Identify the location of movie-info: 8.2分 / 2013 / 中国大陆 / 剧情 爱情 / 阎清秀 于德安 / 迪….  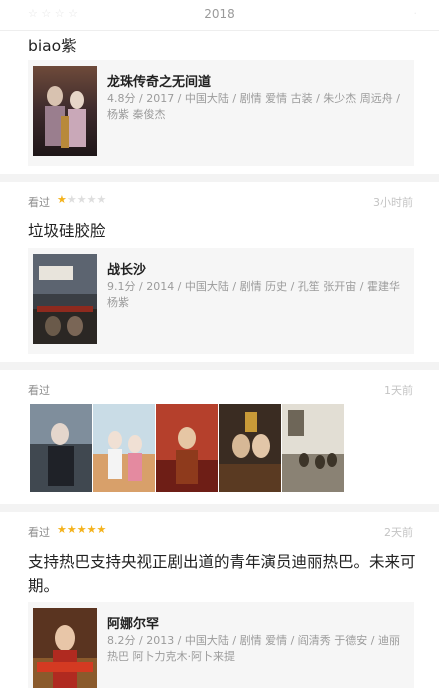
(253, 648).